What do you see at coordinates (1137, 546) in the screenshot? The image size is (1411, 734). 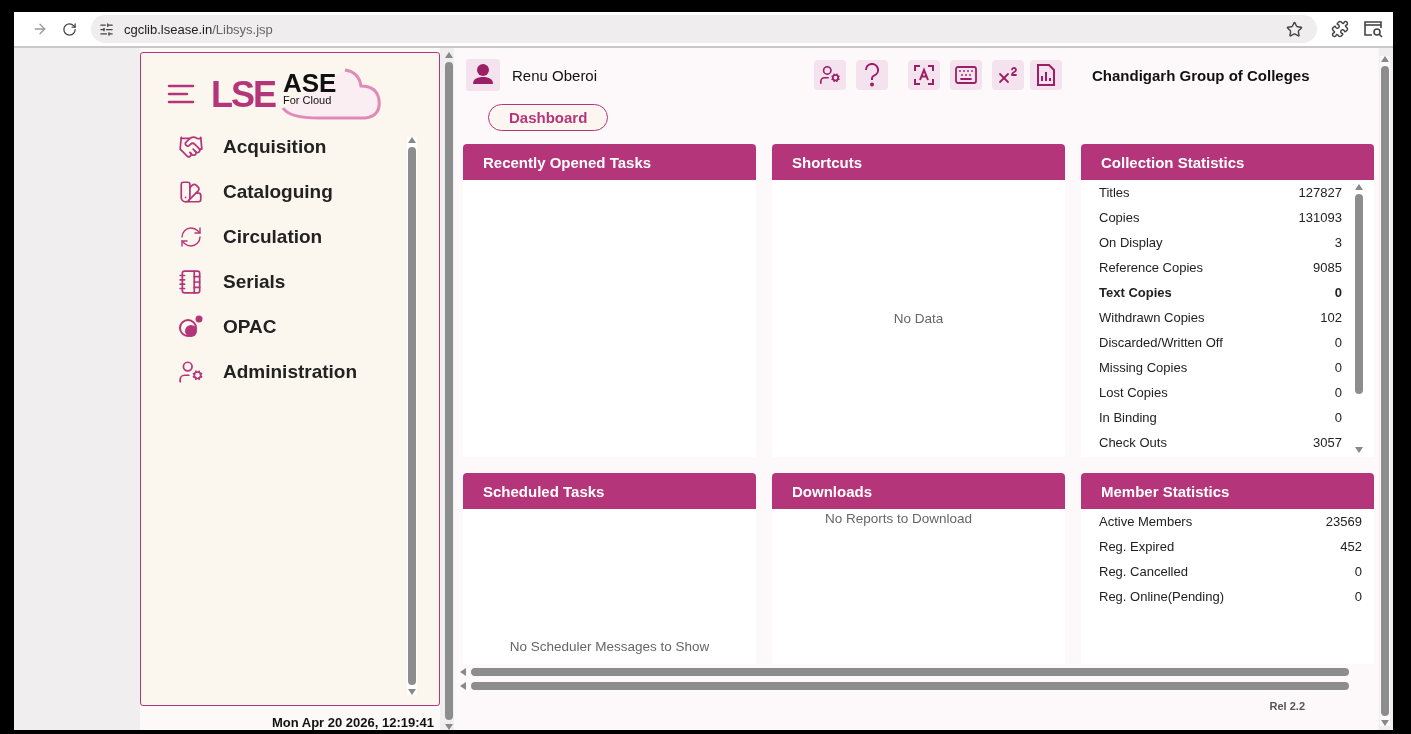 I see `stat-label: Reg. Expired` at bounding box center [1137, 546].